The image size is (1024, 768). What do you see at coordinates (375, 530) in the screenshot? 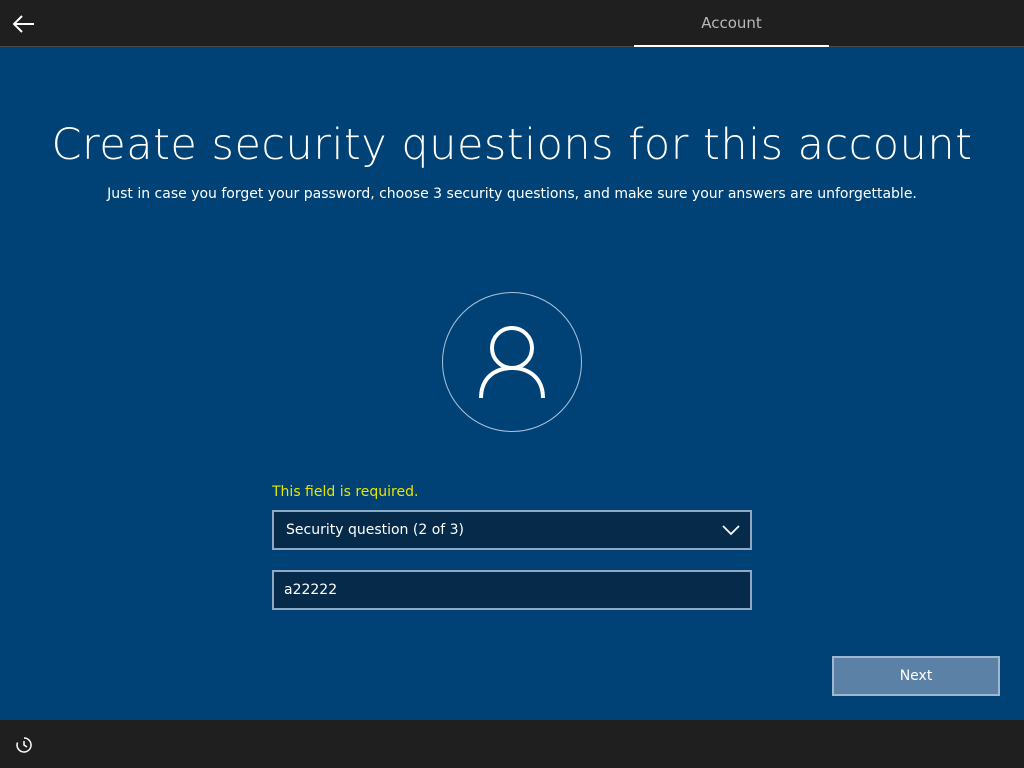
I see `dropdown-selected-value: Security question (2 of 3)` at bounding box center [375, 530].